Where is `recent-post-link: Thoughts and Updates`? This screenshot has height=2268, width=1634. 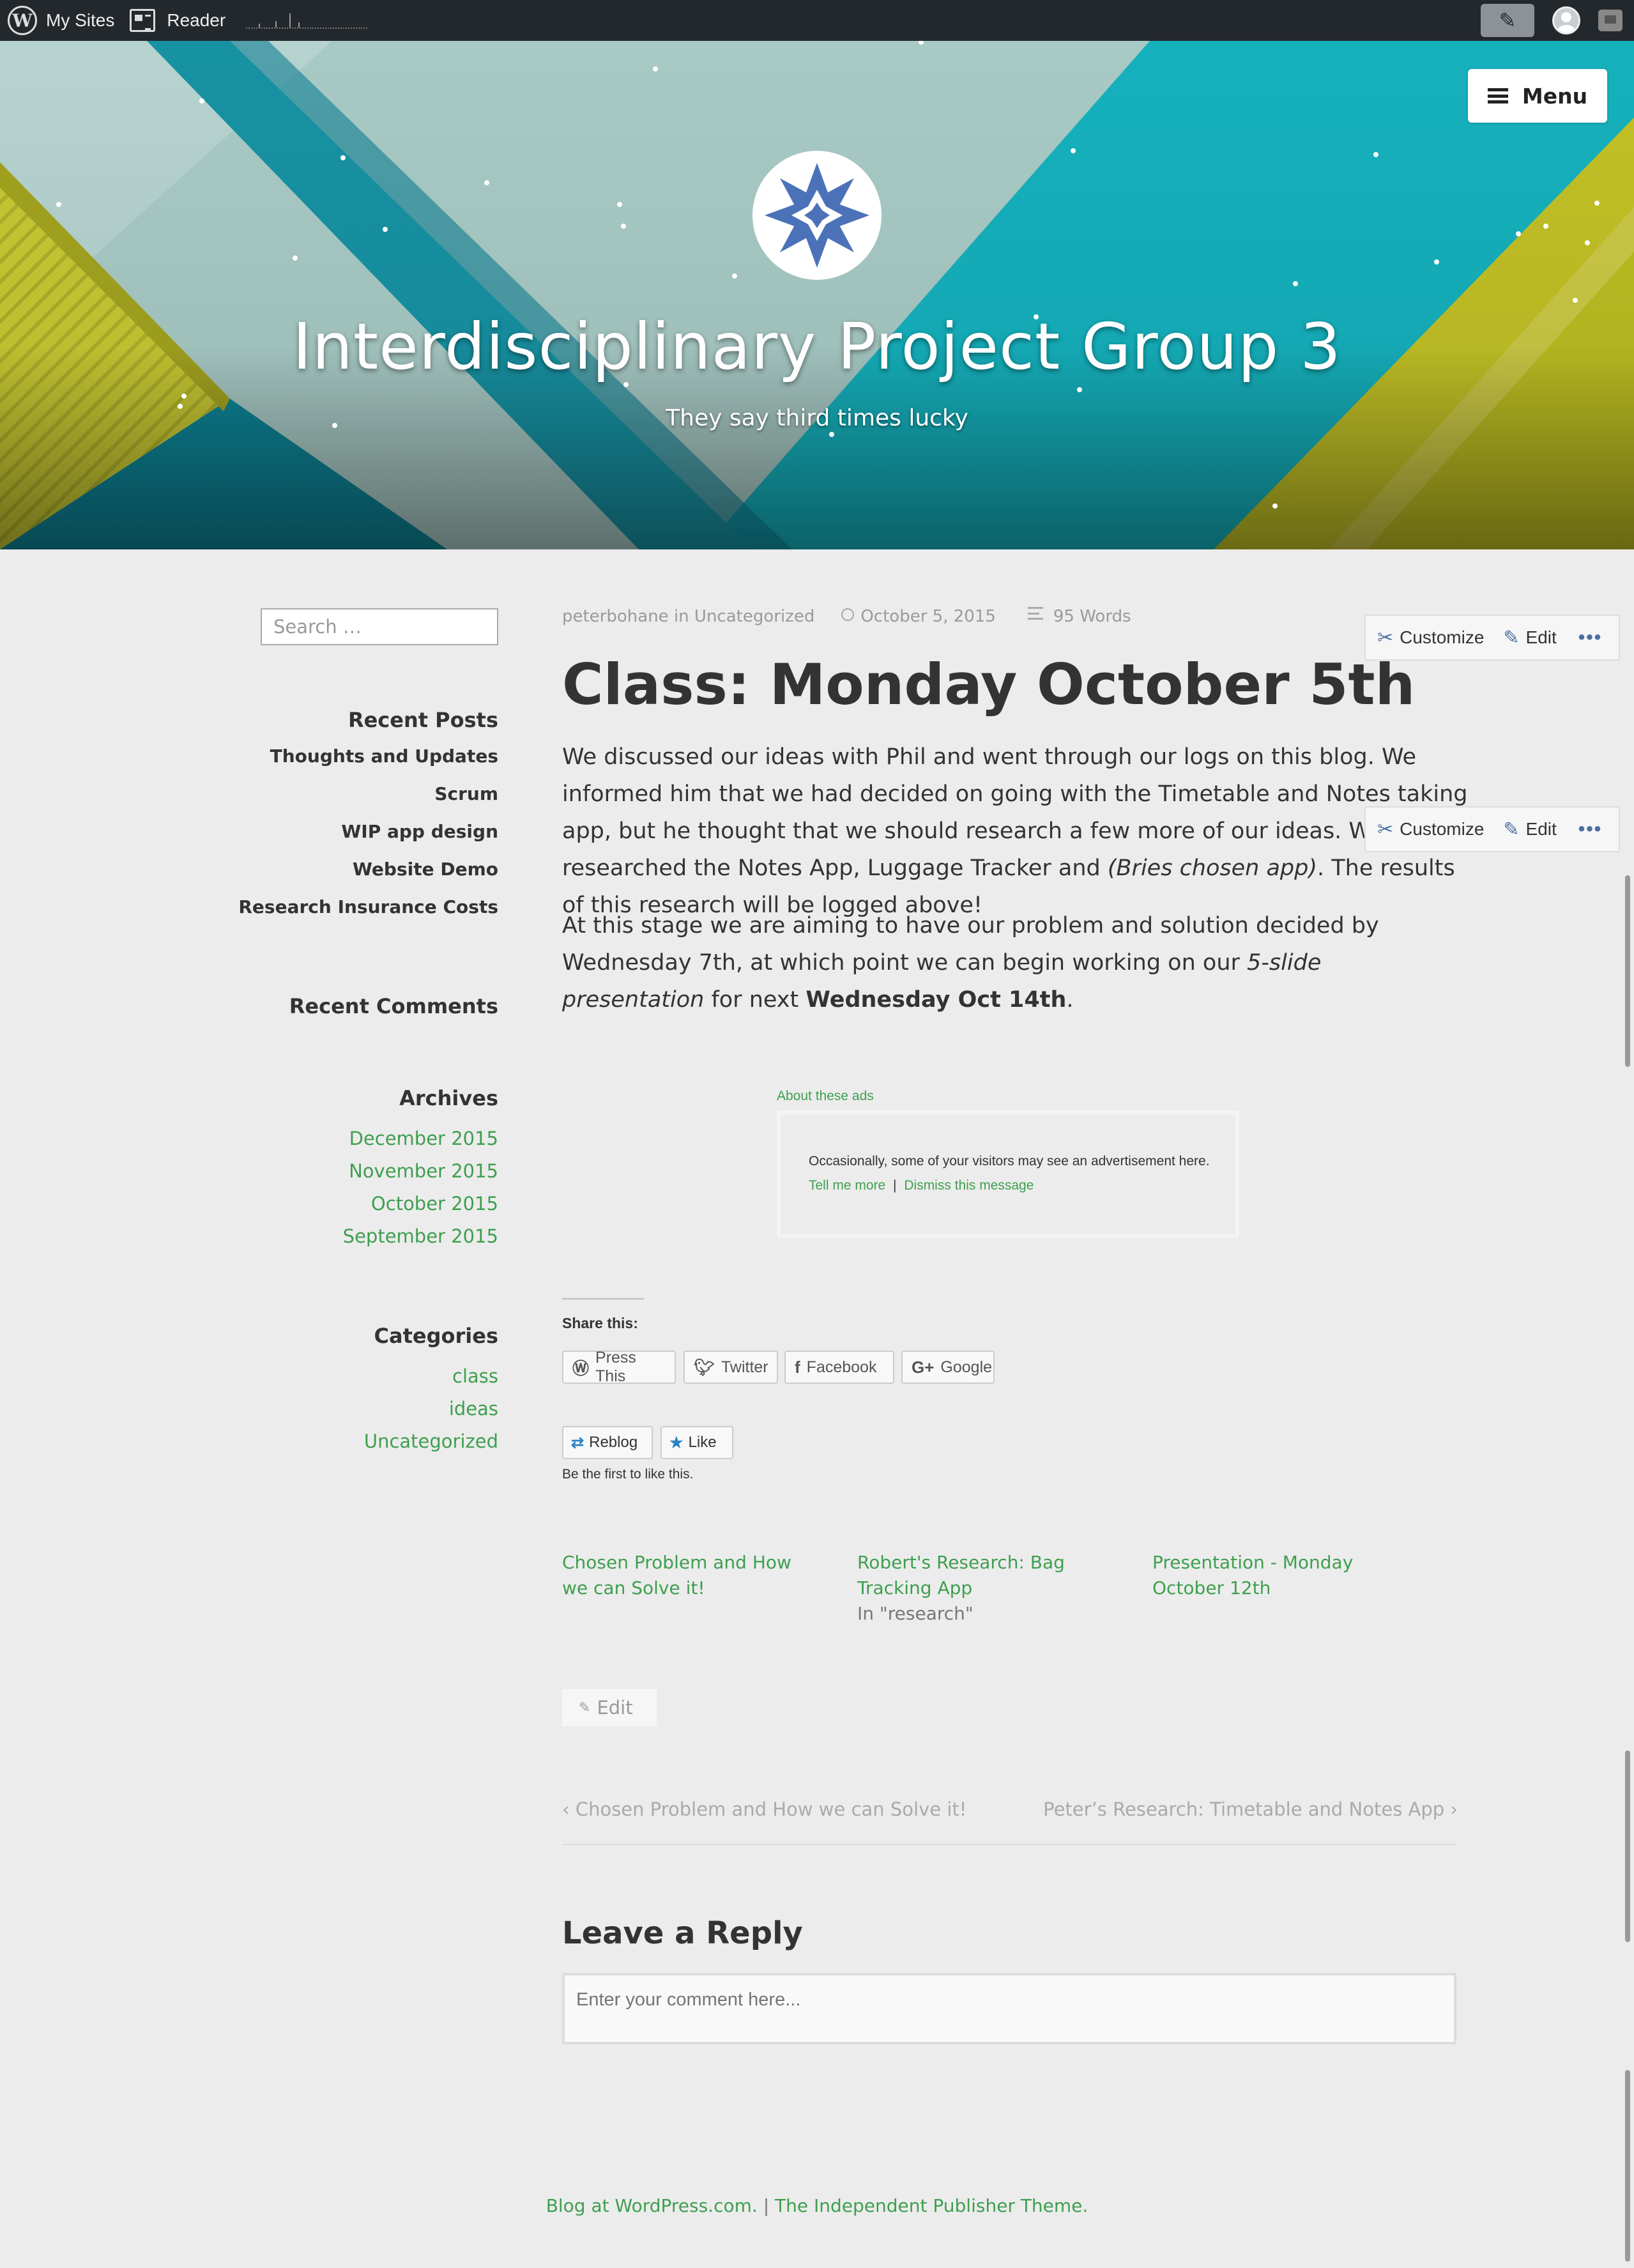 recent-post-link: Thoughts and Updates is located at coordinates (368, 761).